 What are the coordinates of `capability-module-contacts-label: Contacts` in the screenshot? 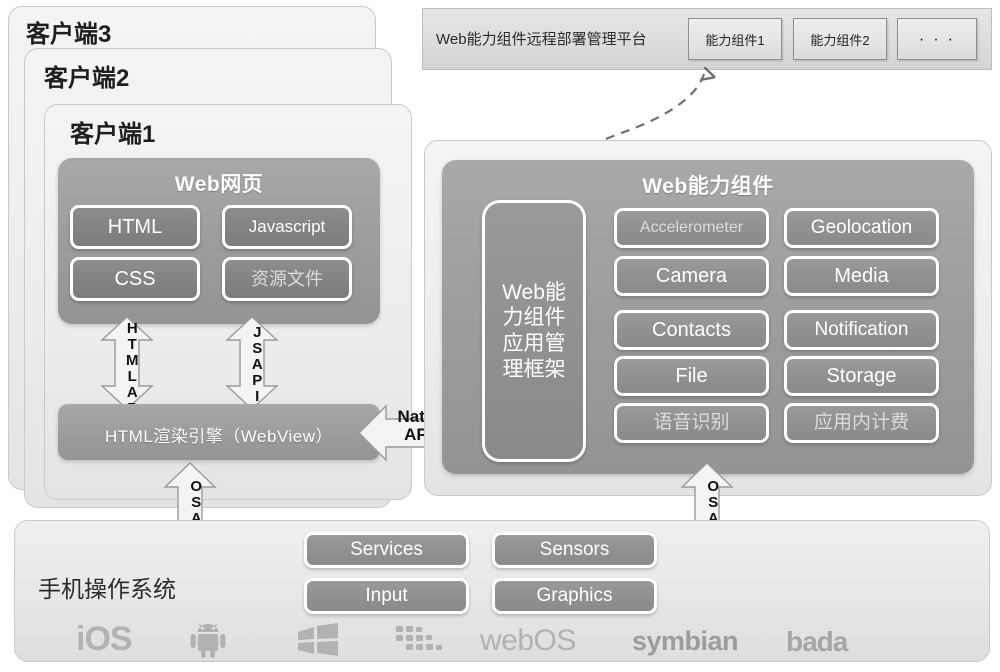 It's located at (691, 329).